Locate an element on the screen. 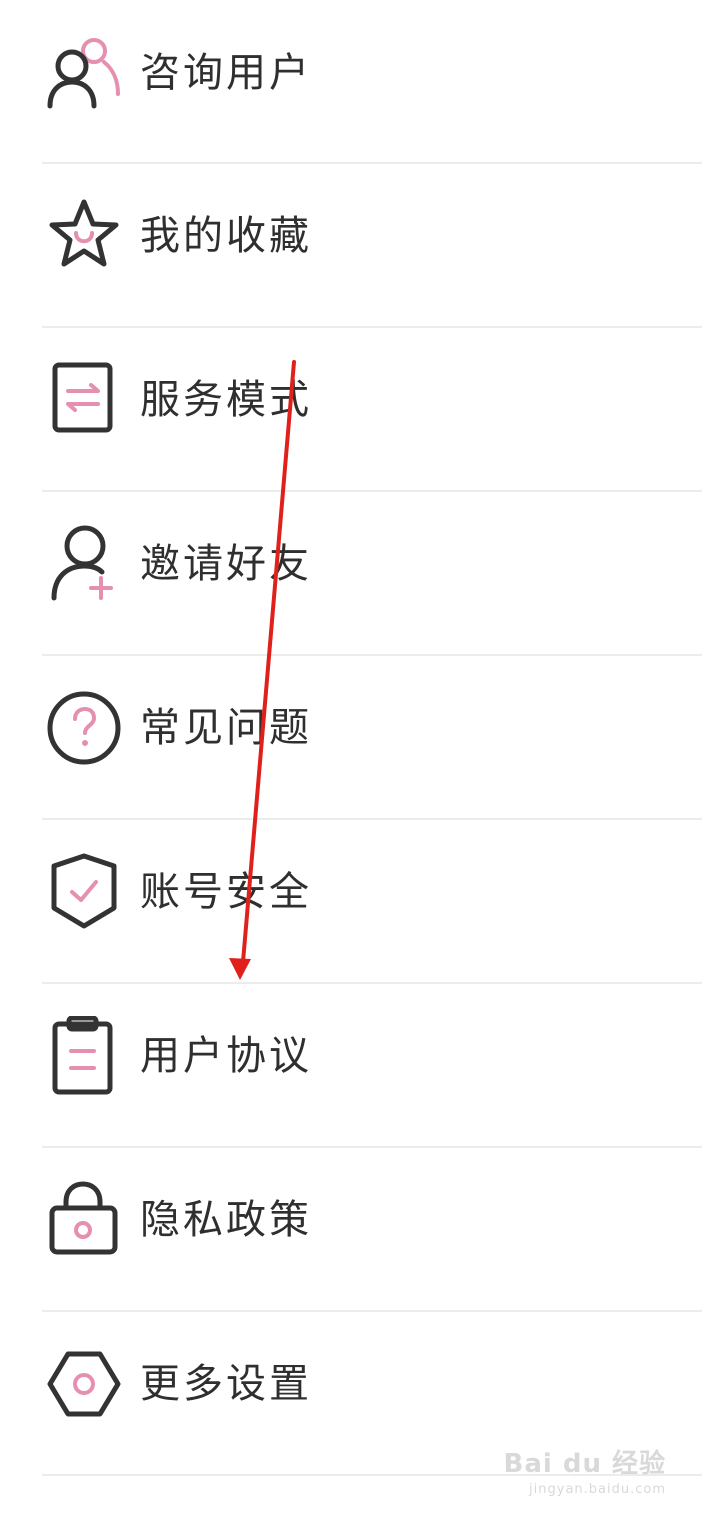  menu-item-label: 用户协议 is located at coordinates (226, 1056).